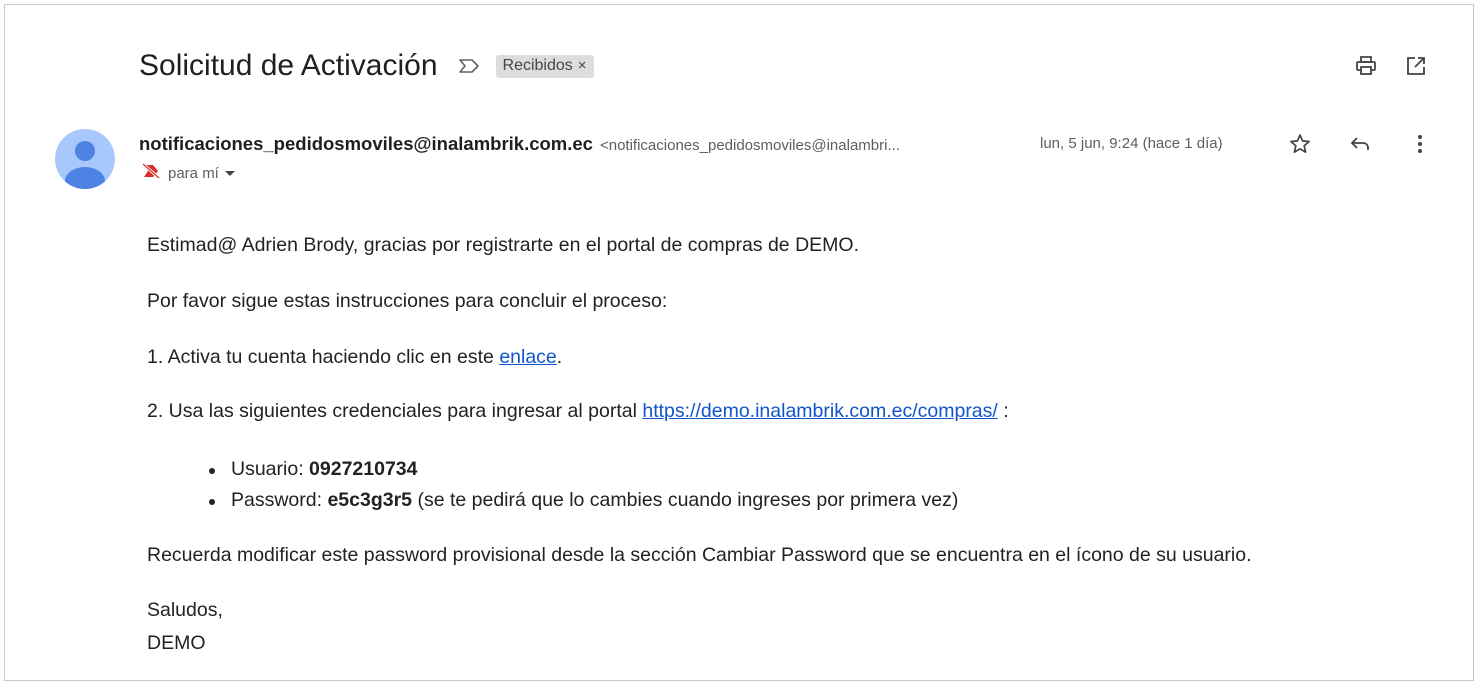 This screenshot has width=1480, height=686. I want to click on recipient-line: para mí, so click(188, 172).